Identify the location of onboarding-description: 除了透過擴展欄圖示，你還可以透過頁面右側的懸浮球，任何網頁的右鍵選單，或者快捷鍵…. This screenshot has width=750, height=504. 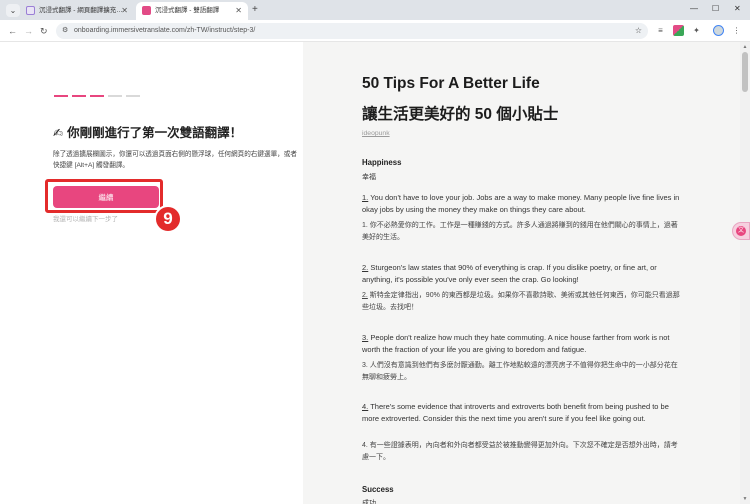
(175, 160).